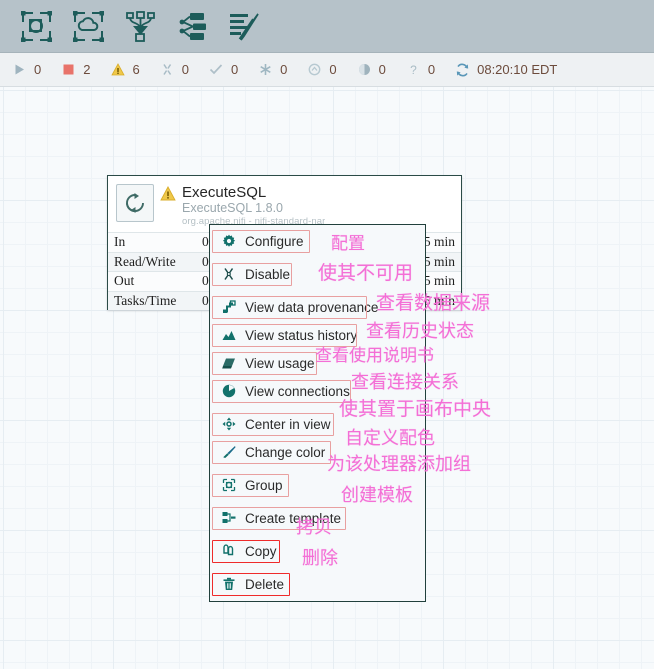  Describe the element at coordinates (120, 242) in the screenshot. I see `stat-label: In` at that location.